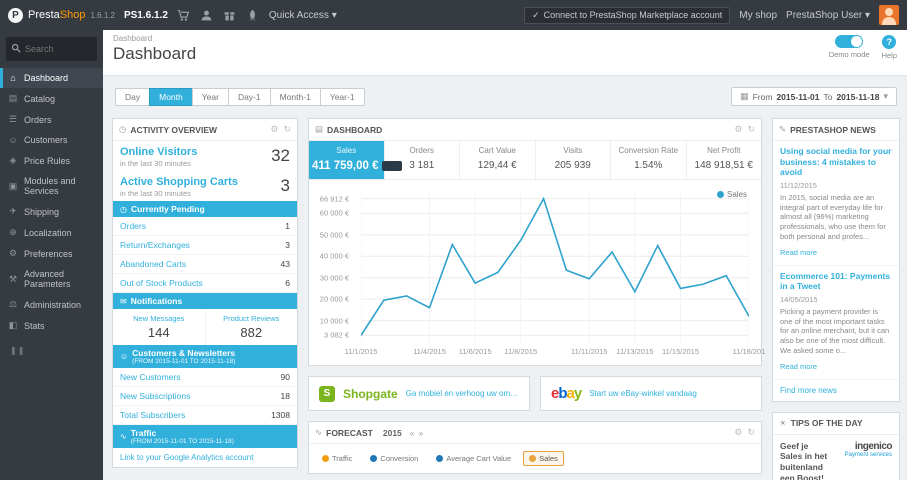  Describe the element at coordinates (205, 396) in the screenshot. I see `new-subscriptions-row: New Subscriptions 18` at that location.